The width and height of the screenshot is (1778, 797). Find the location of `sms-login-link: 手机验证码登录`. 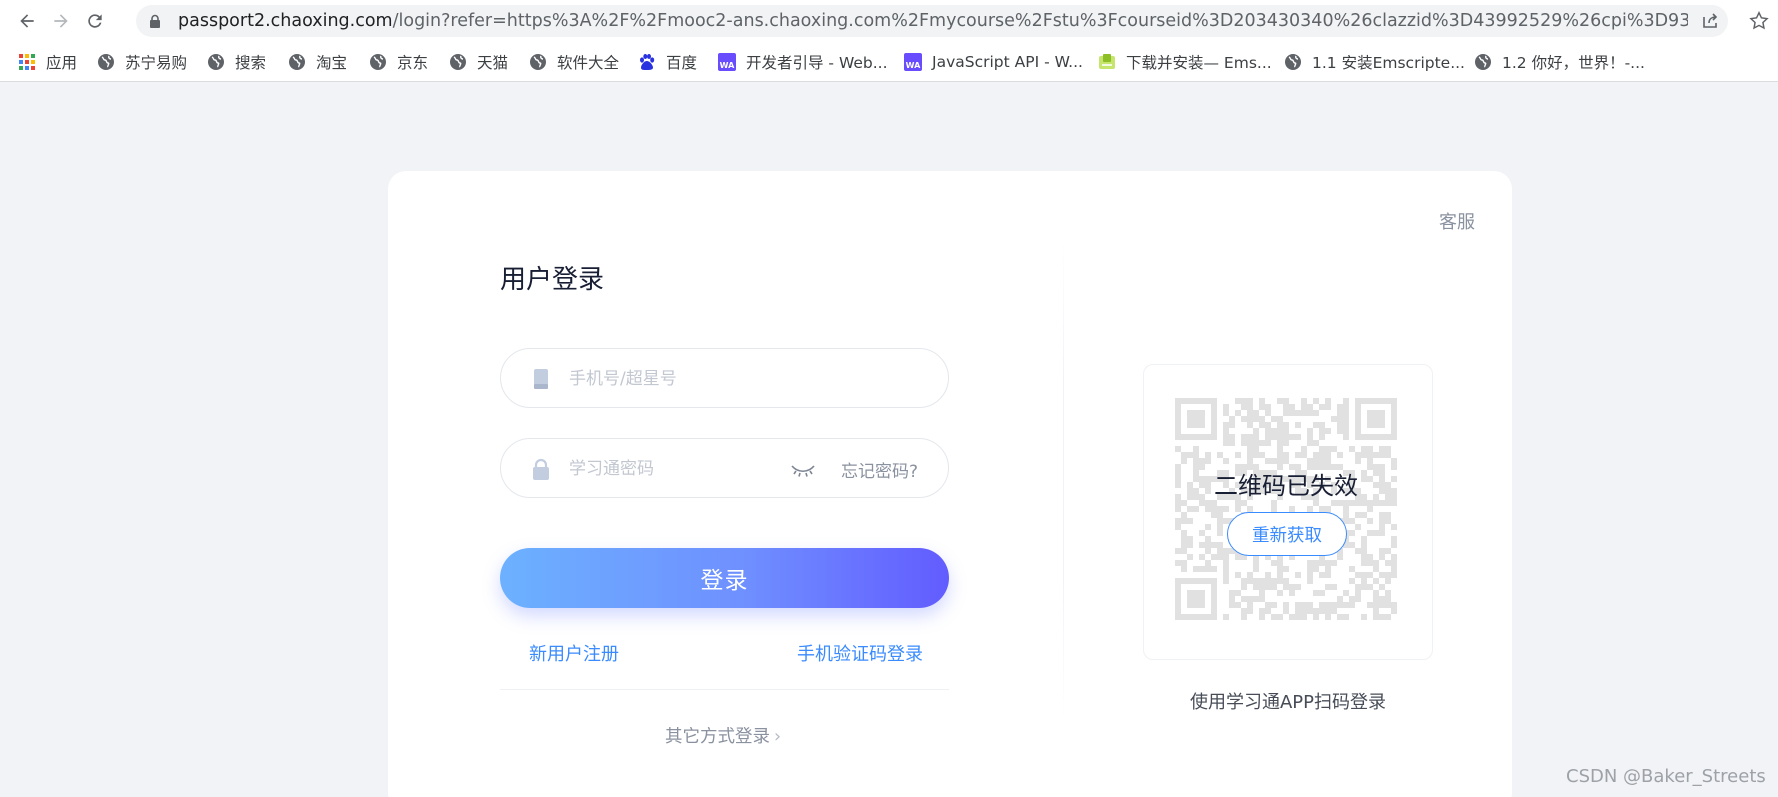

sms-login-link: 手机验证码登录 is located at coordinates (860, 653).